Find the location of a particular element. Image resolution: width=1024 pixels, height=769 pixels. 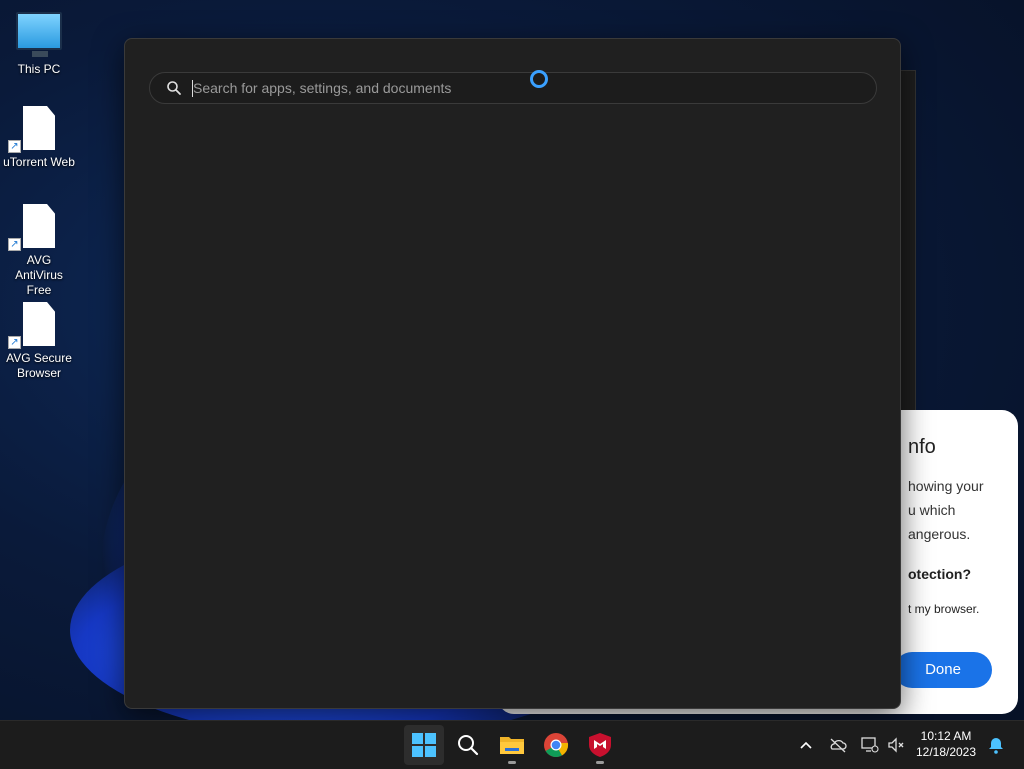

popup-line: howing your is located at coordinates (946, 486).